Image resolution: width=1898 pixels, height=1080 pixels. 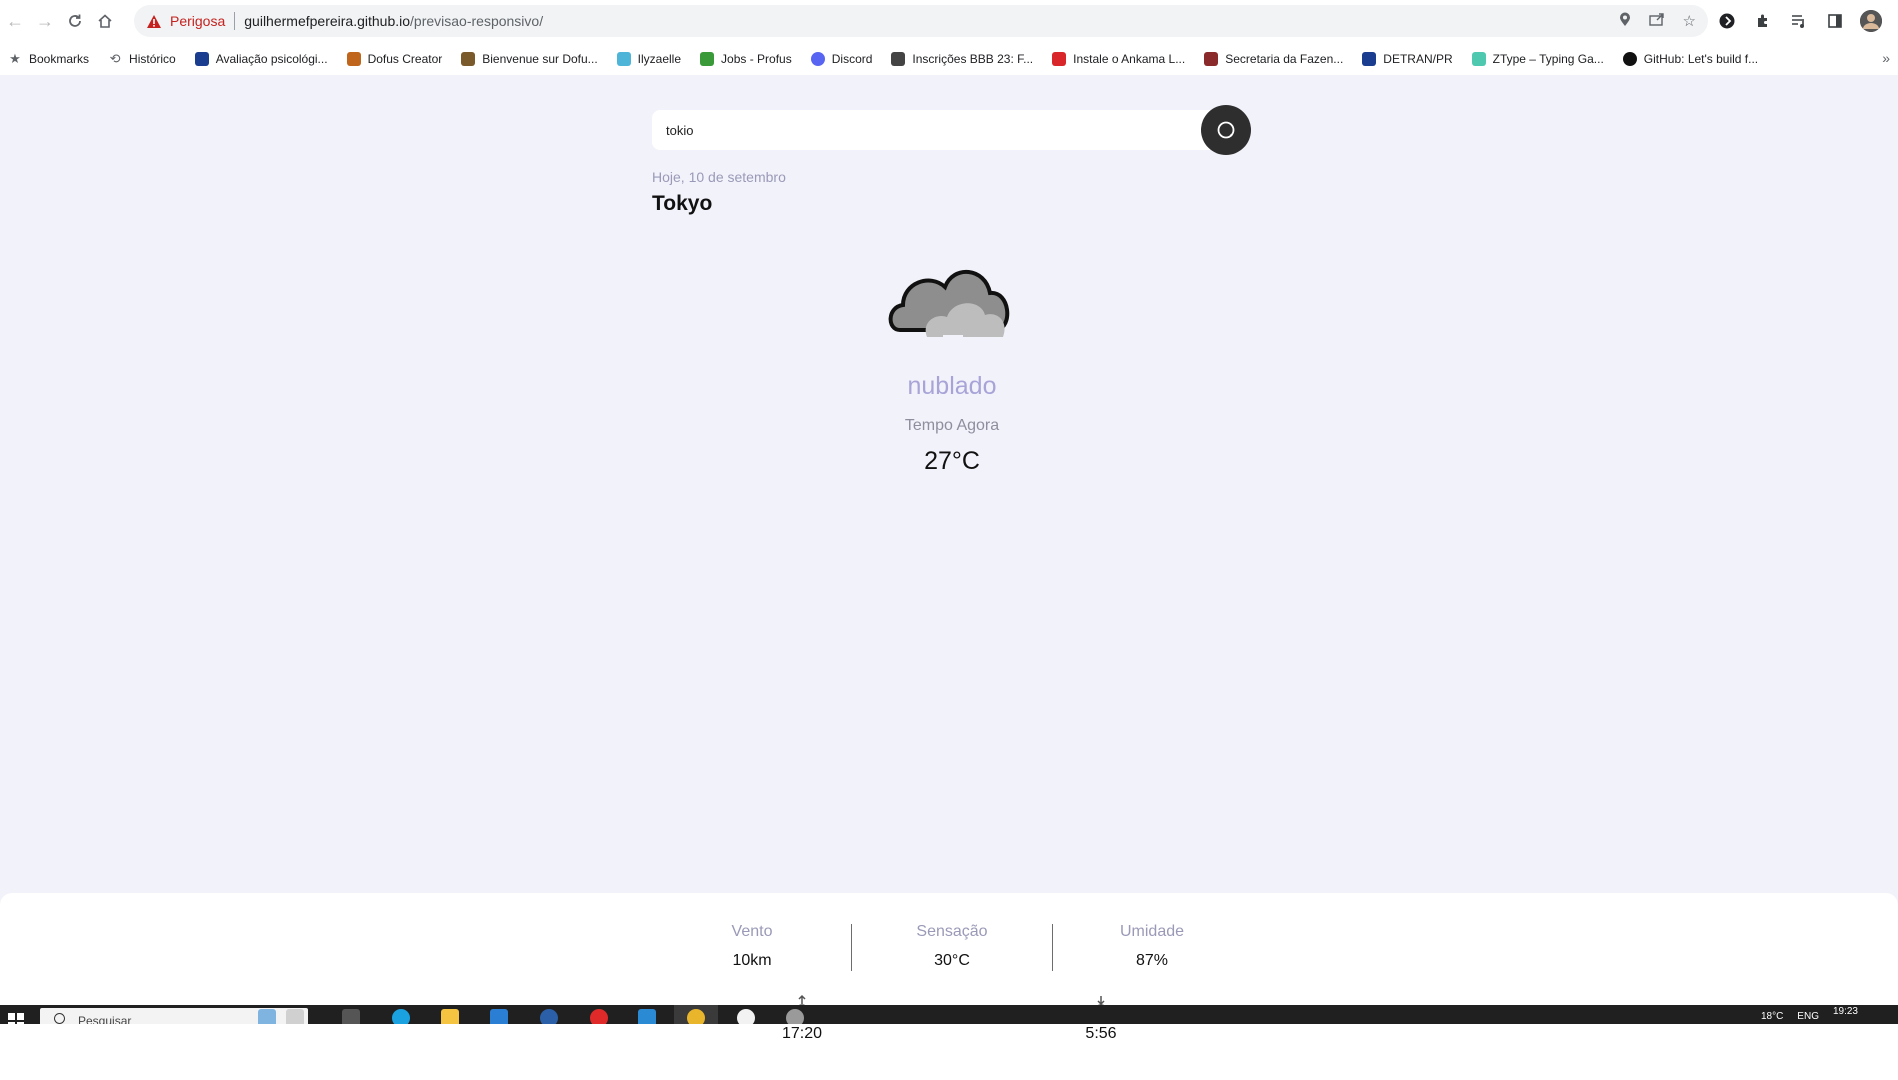 I want to click on now-label: Tempo Agora, so click(x=952, y=425).